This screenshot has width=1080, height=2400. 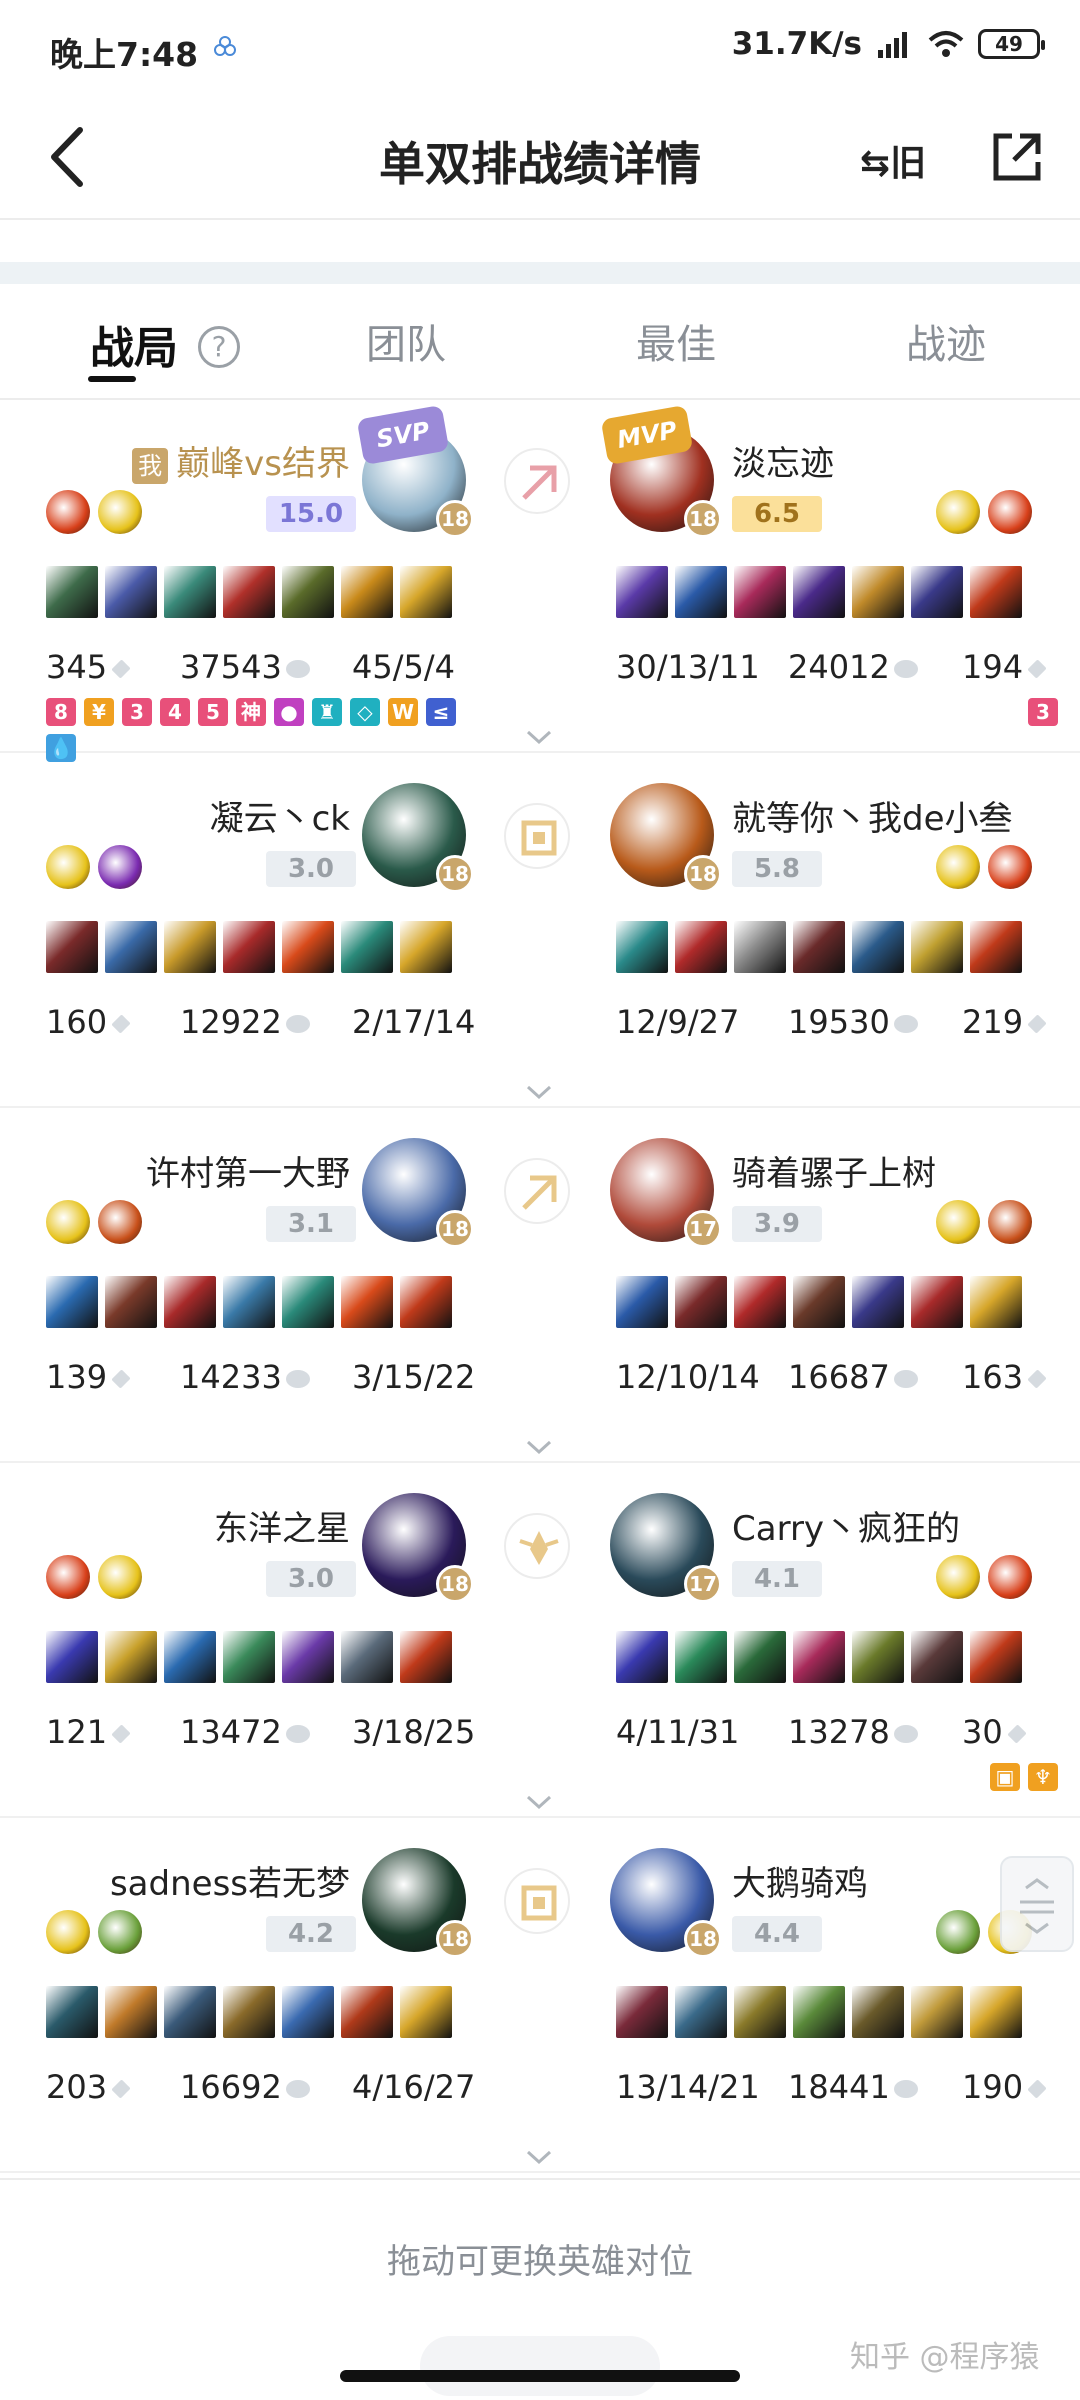 I want to click on player-name: 我巅峰vs结界, so click(x=241, y=460).